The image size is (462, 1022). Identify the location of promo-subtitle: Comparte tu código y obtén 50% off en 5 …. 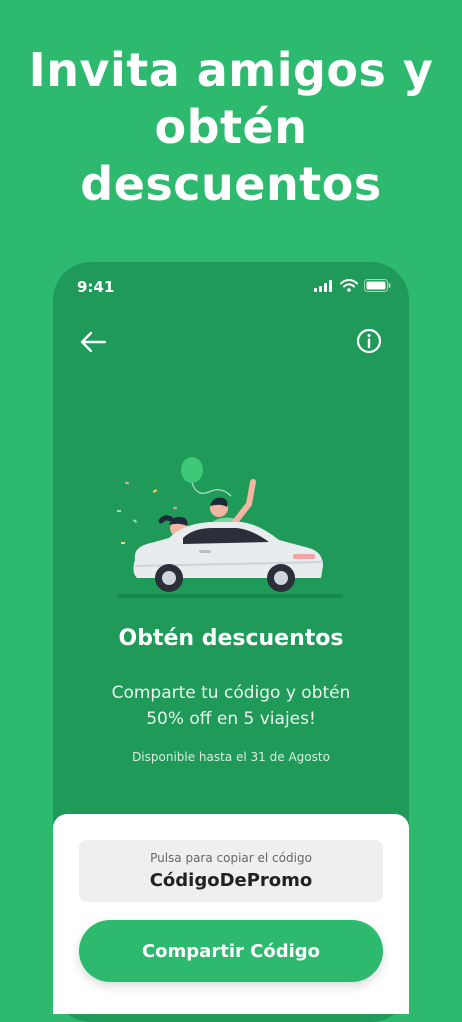
(231, 706).